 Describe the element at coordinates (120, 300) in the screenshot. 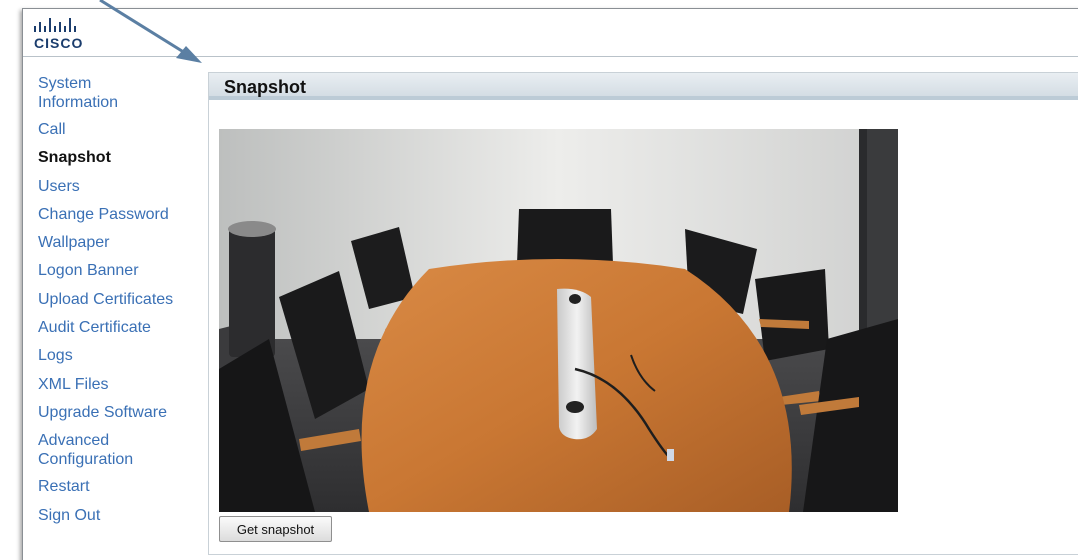

I see `sidebar-item-upload-certificates: Upload Certificates` at that location.